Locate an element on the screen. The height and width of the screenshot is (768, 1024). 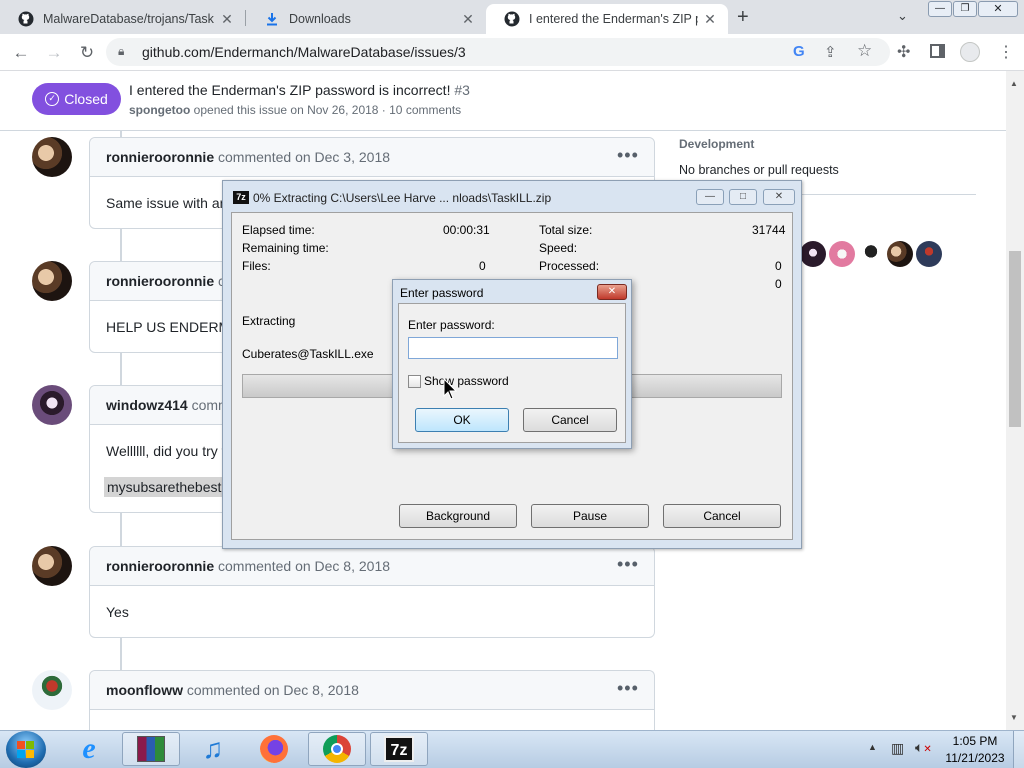
clock-date: 11/21/2023 is located at coordinates (975, 758).